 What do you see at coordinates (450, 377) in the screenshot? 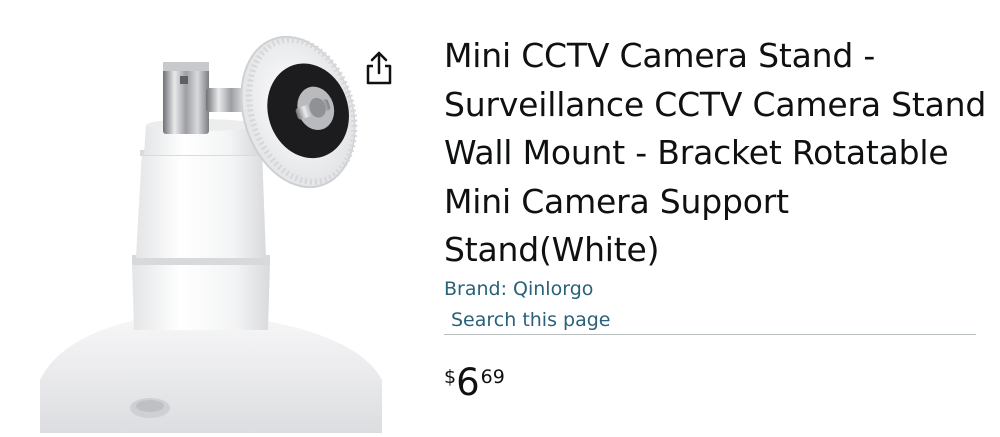
I see `price-currency-symbol: $` at bounding box center [450, 377].